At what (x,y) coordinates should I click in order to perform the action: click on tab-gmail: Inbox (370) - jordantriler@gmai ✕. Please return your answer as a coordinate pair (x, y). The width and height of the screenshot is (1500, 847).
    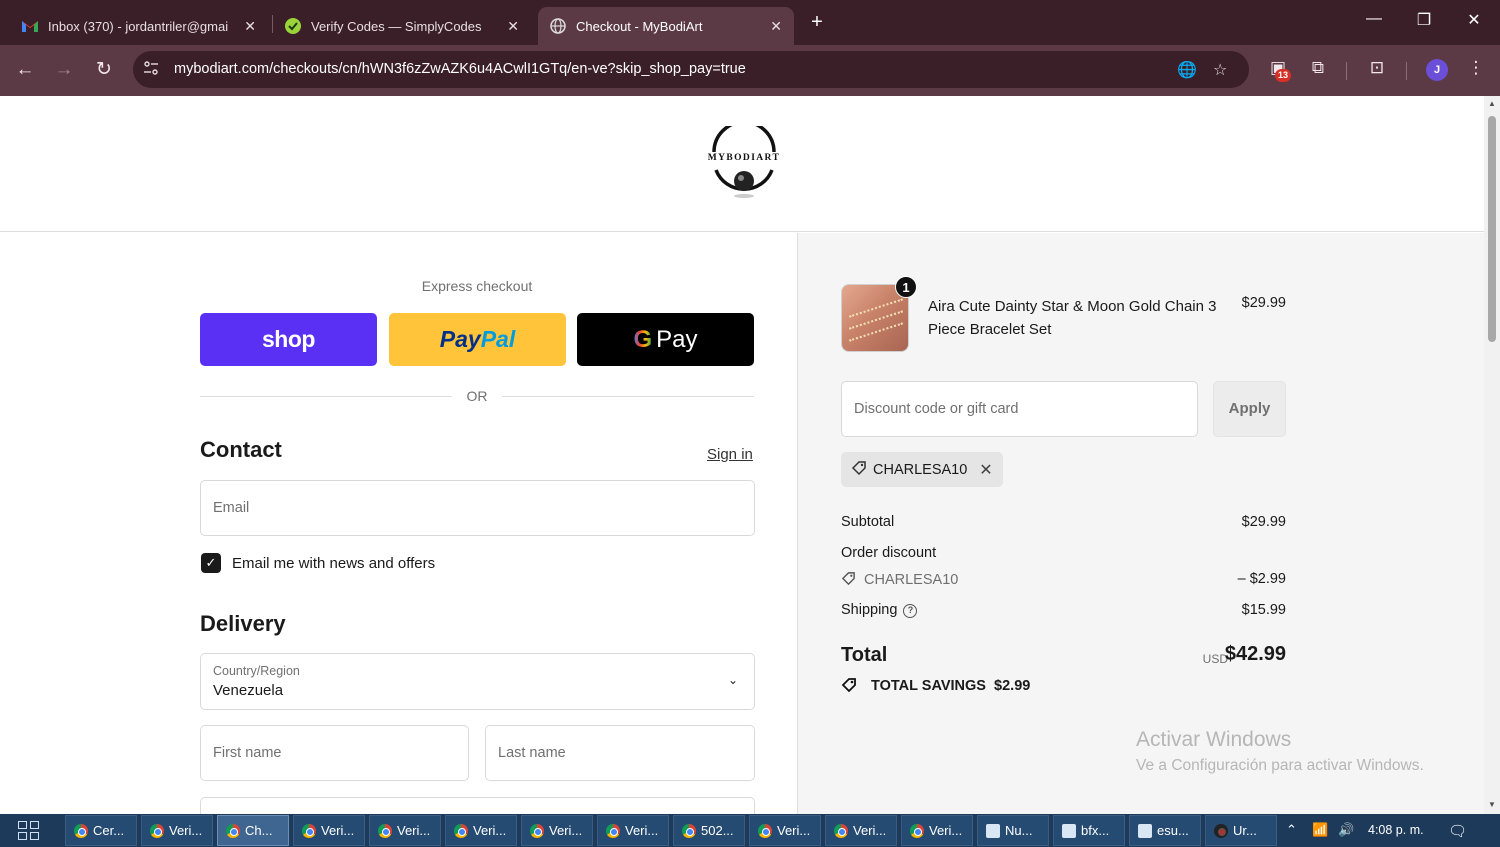
    Looking at the image, I should click on (139, 26).